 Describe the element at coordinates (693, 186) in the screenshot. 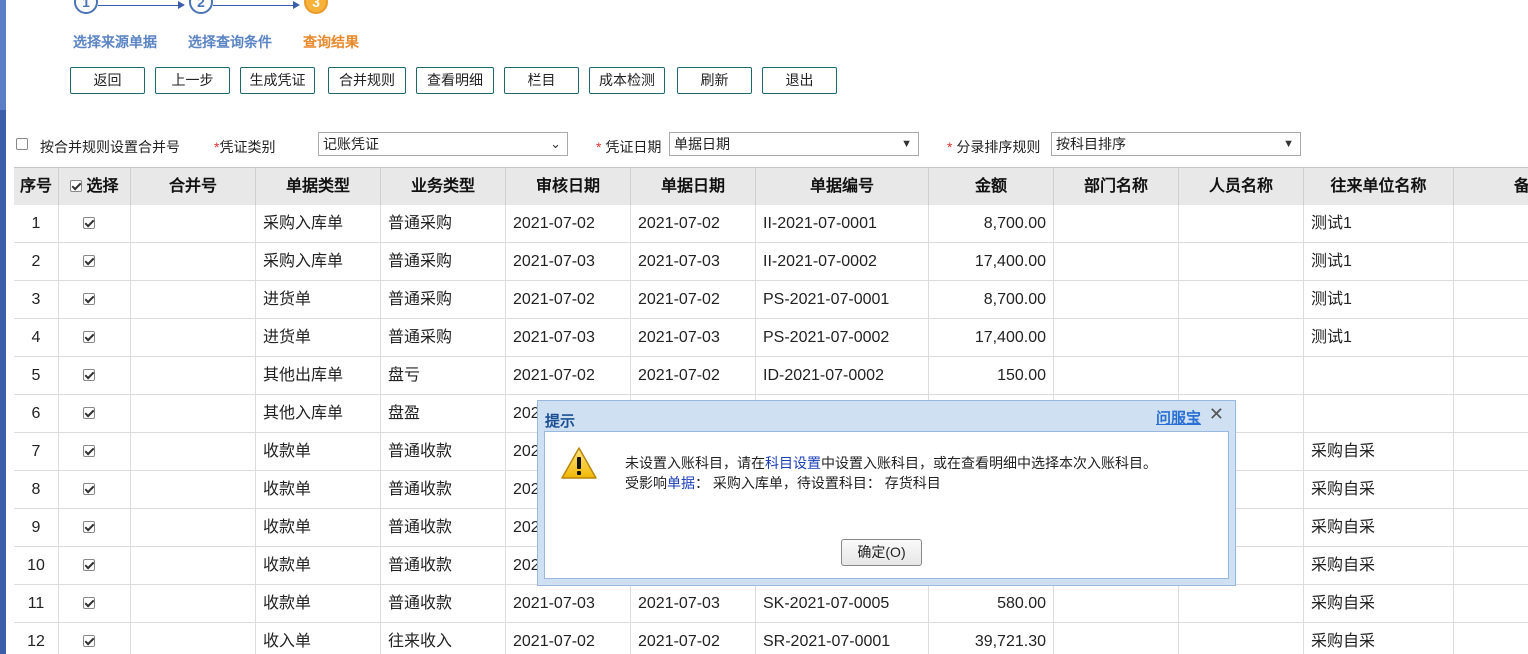

I see `col-header-doc-date: 单据日期` at that location.